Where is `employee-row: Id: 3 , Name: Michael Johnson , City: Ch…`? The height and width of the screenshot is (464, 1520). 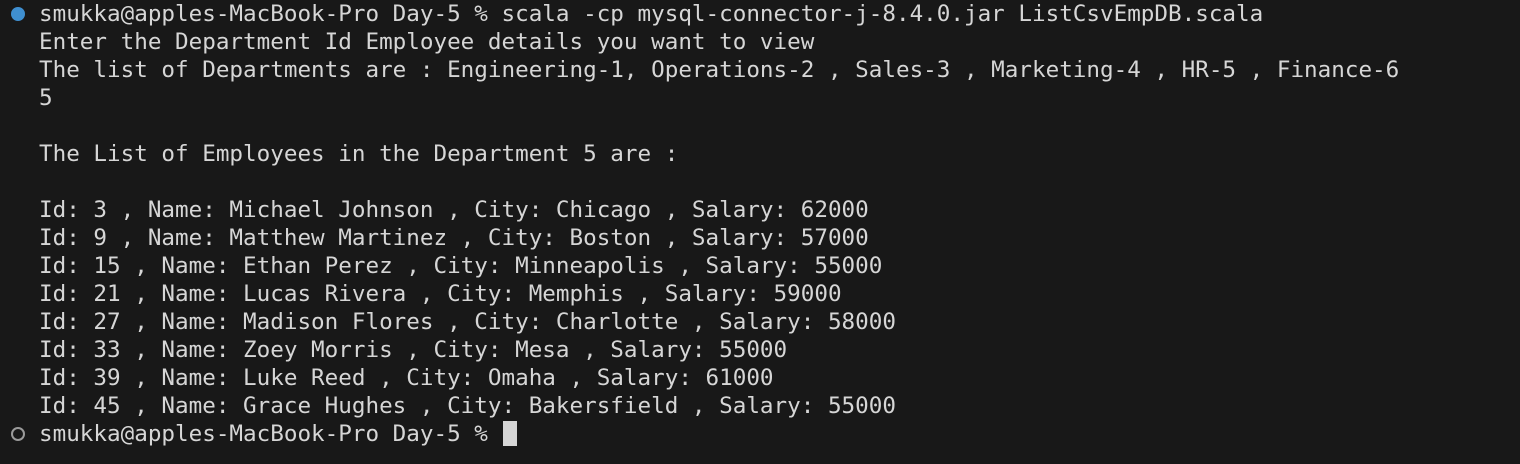 employee-row: Id: 3 , Name: Michael Johnson , City: Ch… is located at coordinates (454, 210).